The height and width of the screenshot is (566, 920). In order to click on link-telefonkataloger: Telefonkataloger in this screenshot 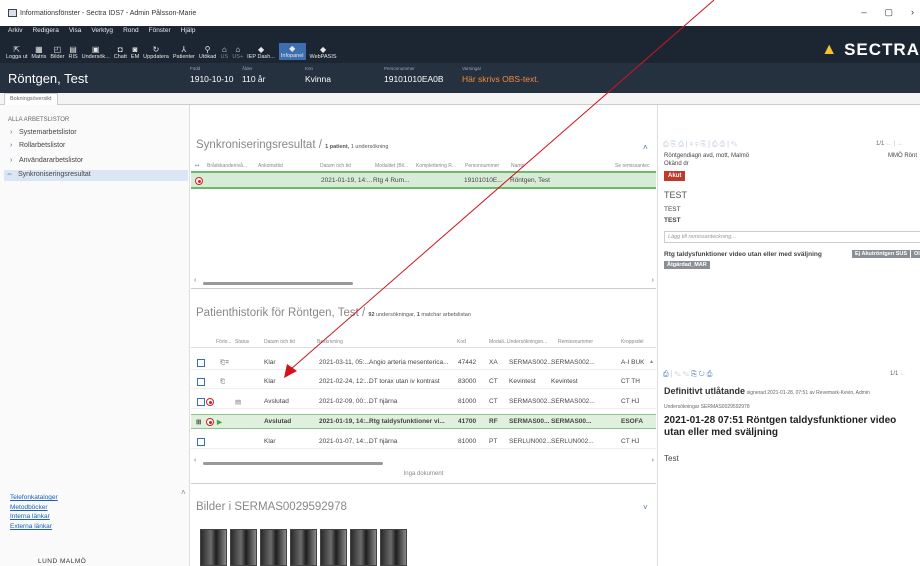, I will do `click(34, 497)`.